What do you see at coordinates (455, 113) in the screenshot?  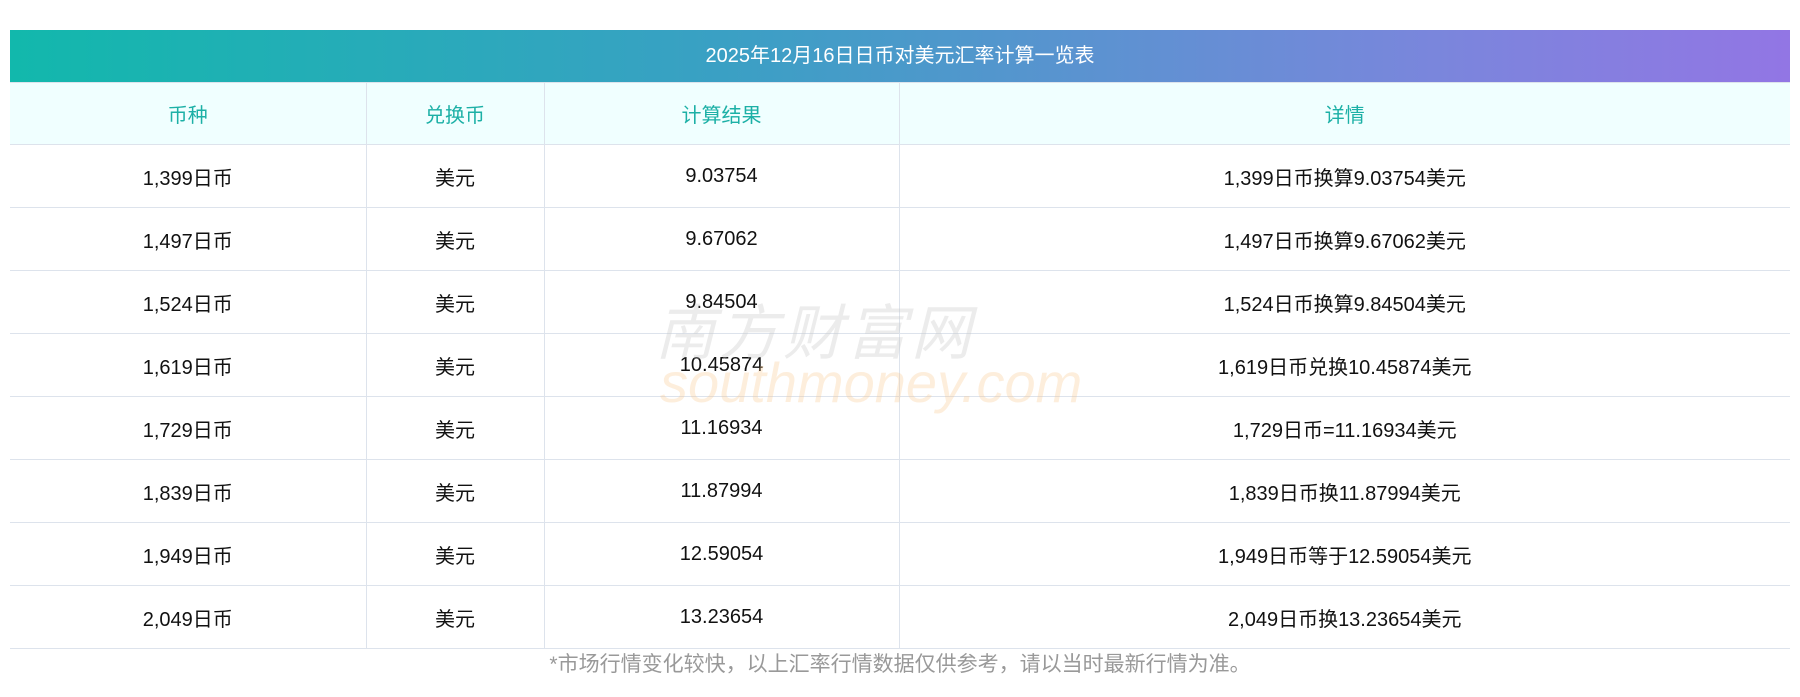 I see `header-target: 兑换币` at bounding box center [455, 113].